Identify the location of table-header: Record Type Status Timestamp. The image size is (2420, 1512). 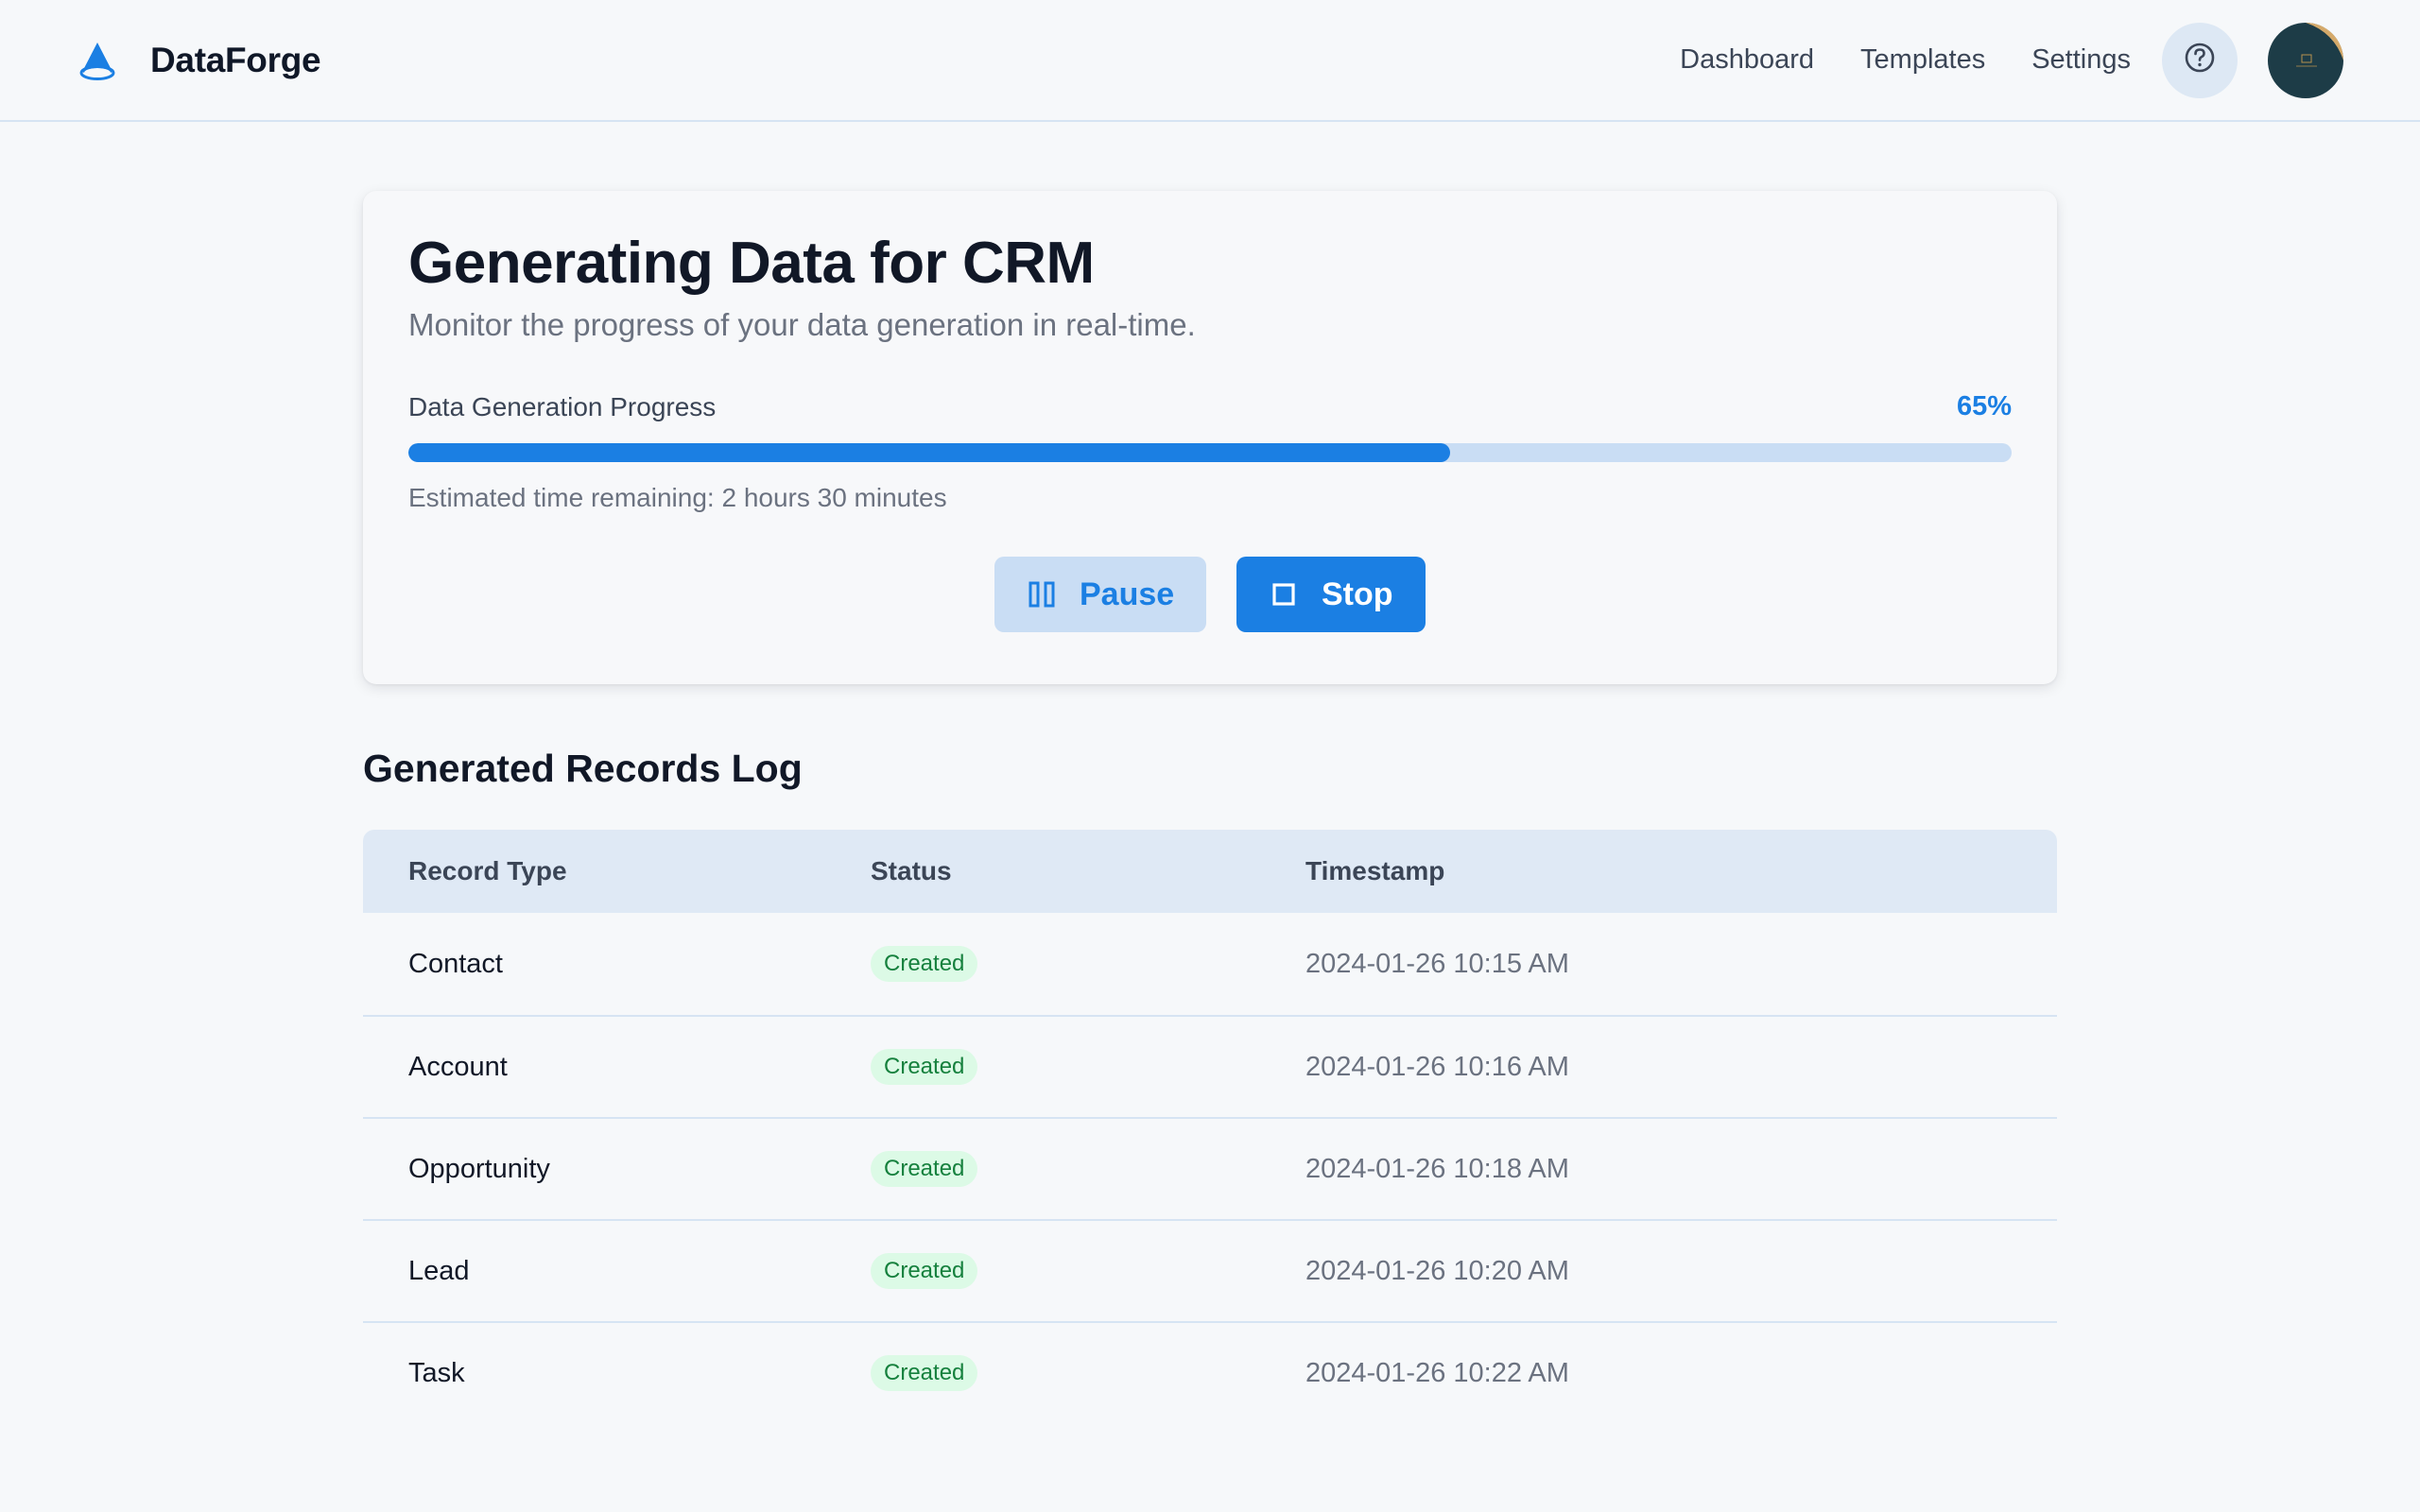
(1210, 871).